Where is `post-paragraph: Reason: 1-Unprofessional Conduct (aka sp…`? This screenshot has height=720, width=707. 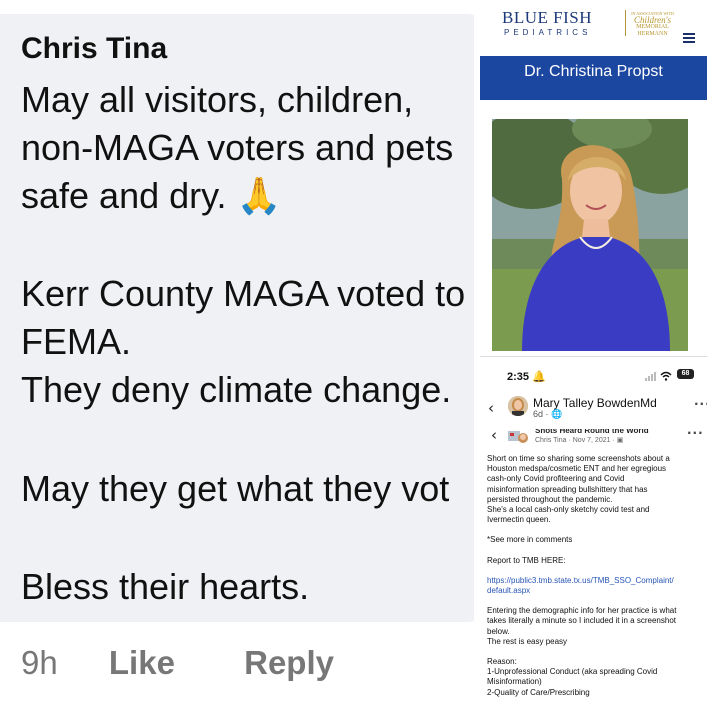
post-paragraph: Reason: 1-Unprofessional Conduct (aka sp… is located at coordinates (572, 677).